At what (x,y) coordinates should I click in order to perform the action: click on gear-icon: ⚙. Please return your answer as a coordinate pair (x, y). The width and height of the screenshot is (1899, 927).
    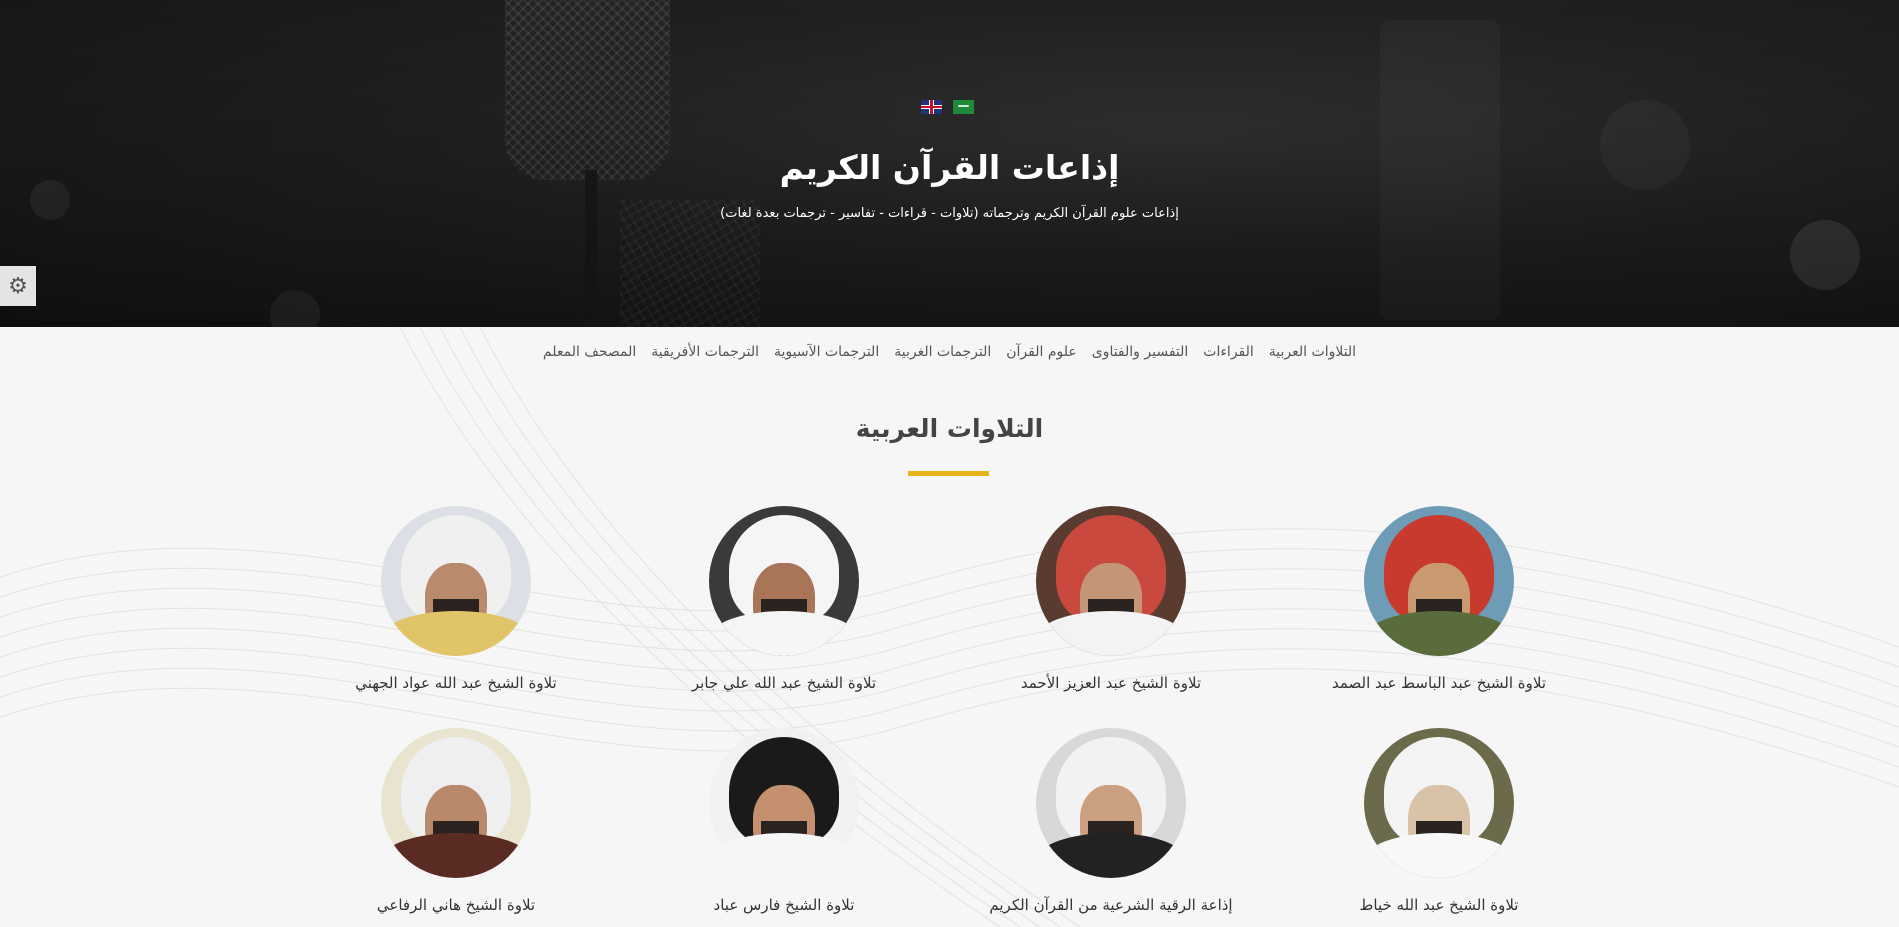
    Looking at the image, I should click on (18, 286).